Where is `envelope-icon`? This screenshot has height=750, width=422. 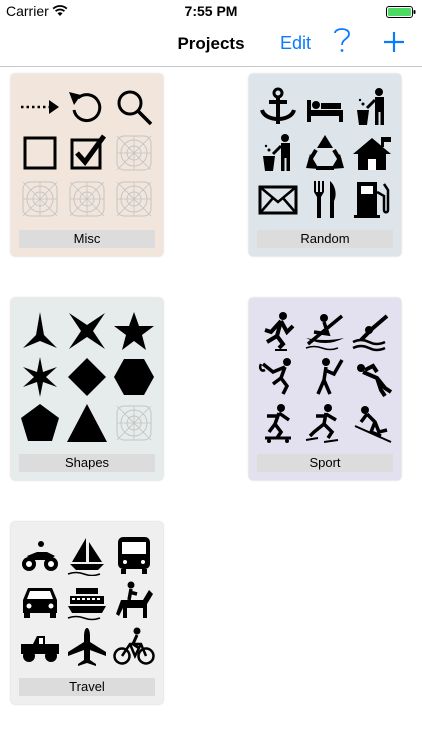
envelope-icon is located at coordinates (278, 199).